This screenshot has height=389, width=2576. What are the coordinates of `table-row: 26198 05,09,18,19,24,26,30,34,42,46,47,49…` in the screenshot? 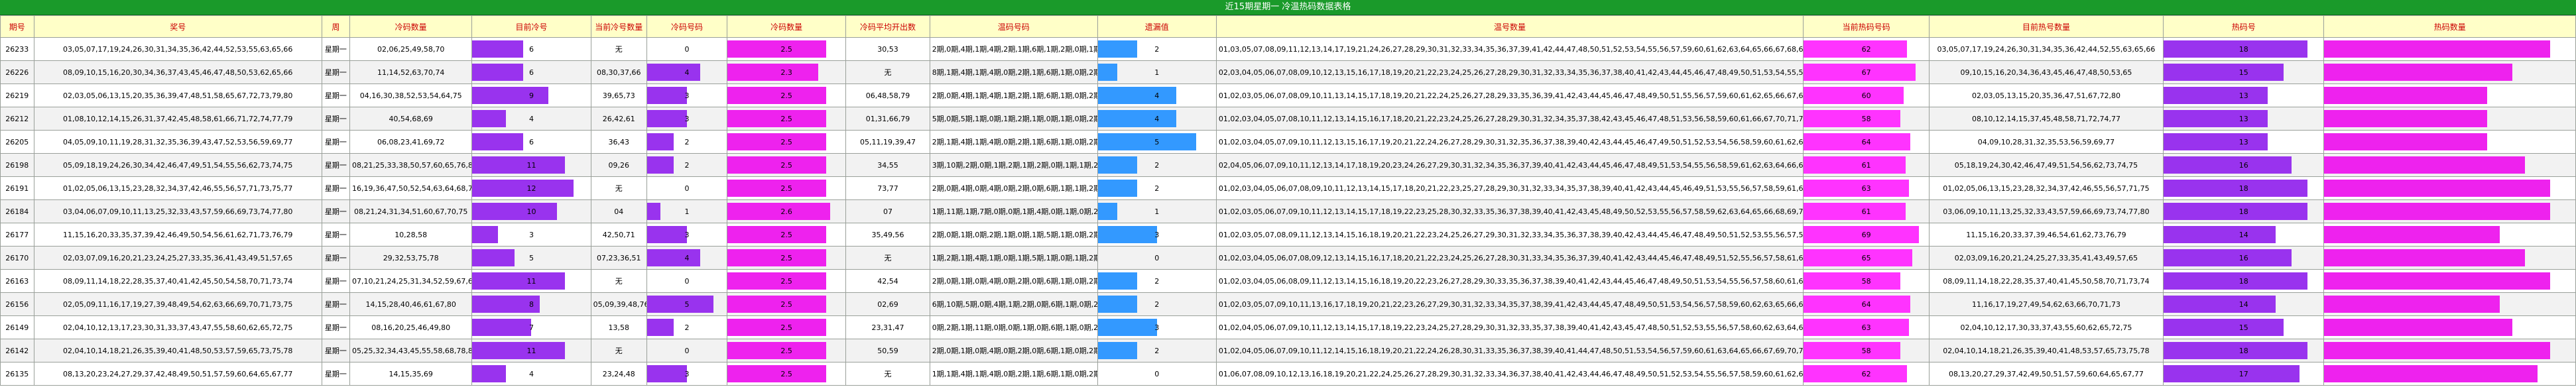 It's located at (1288, 165).